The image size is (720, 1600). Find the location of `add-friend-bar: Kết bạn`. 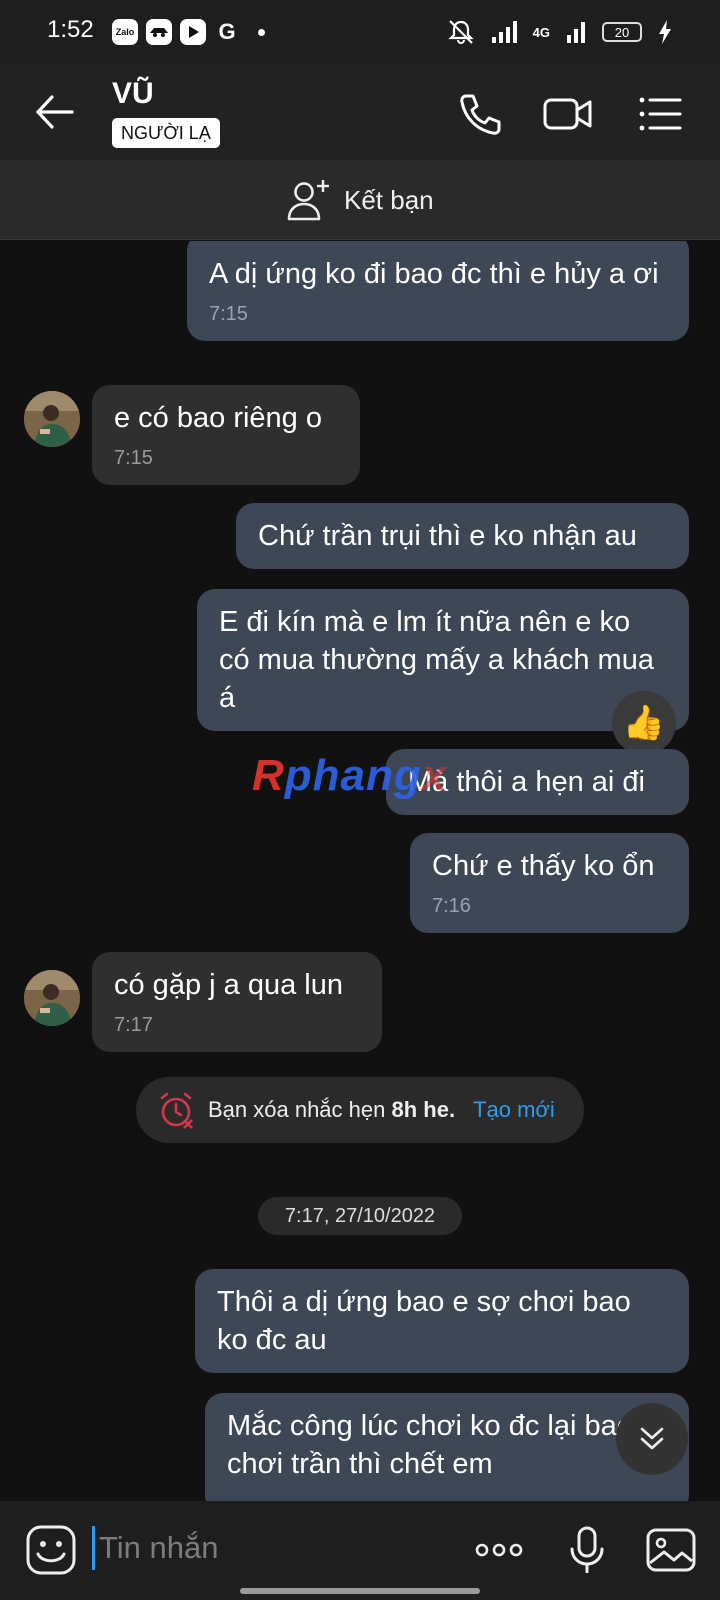

add-friend-bar: Kết bạn is located at coordinates (360, 200).